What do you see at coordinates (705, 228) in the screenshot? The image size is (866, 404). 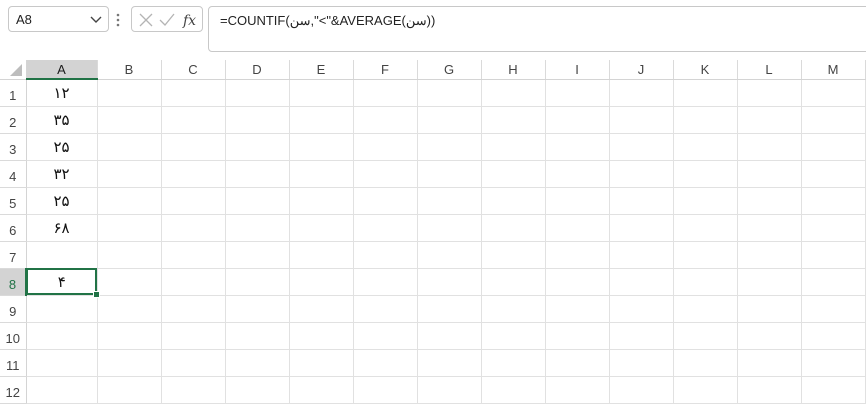 I see `cell-k6` at bounding box center [705, 228].